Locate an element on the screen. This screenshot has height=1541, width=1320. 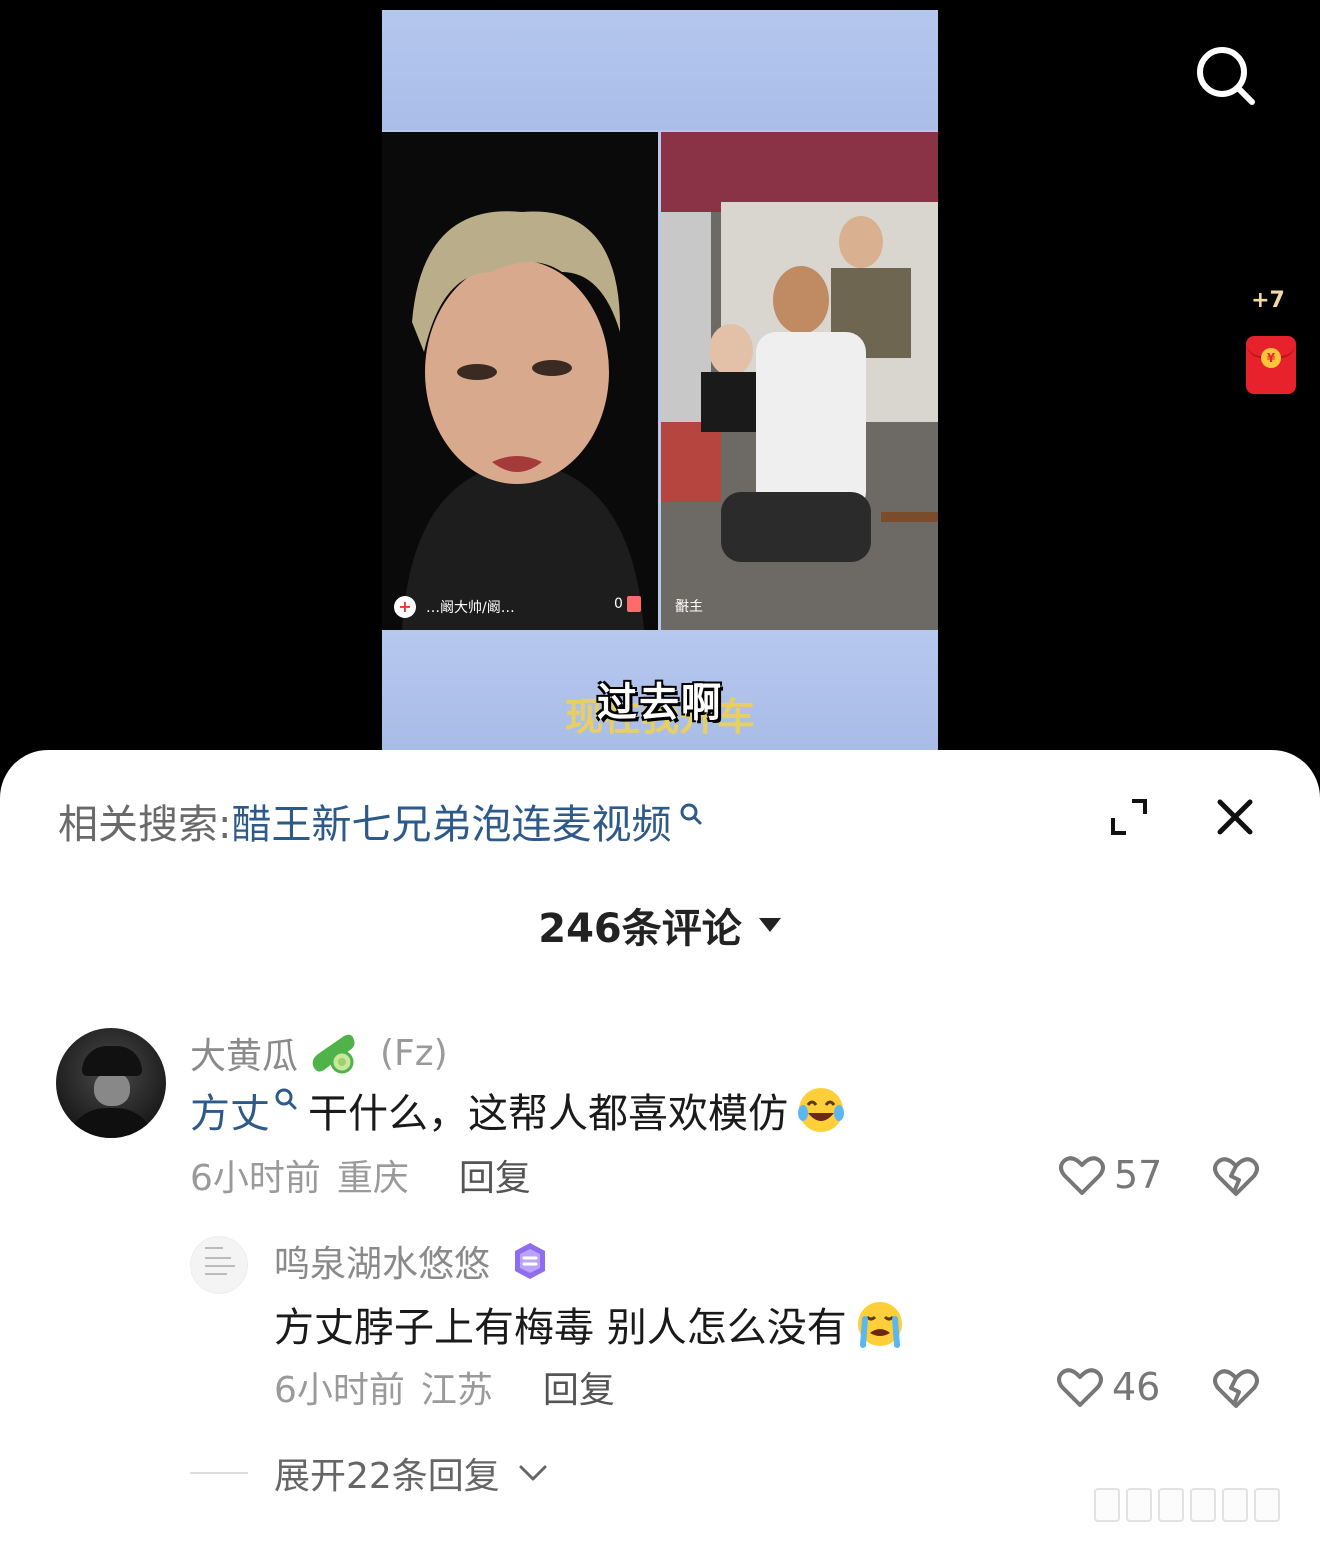
avatar-hat is located at coordinates (112, 1061).